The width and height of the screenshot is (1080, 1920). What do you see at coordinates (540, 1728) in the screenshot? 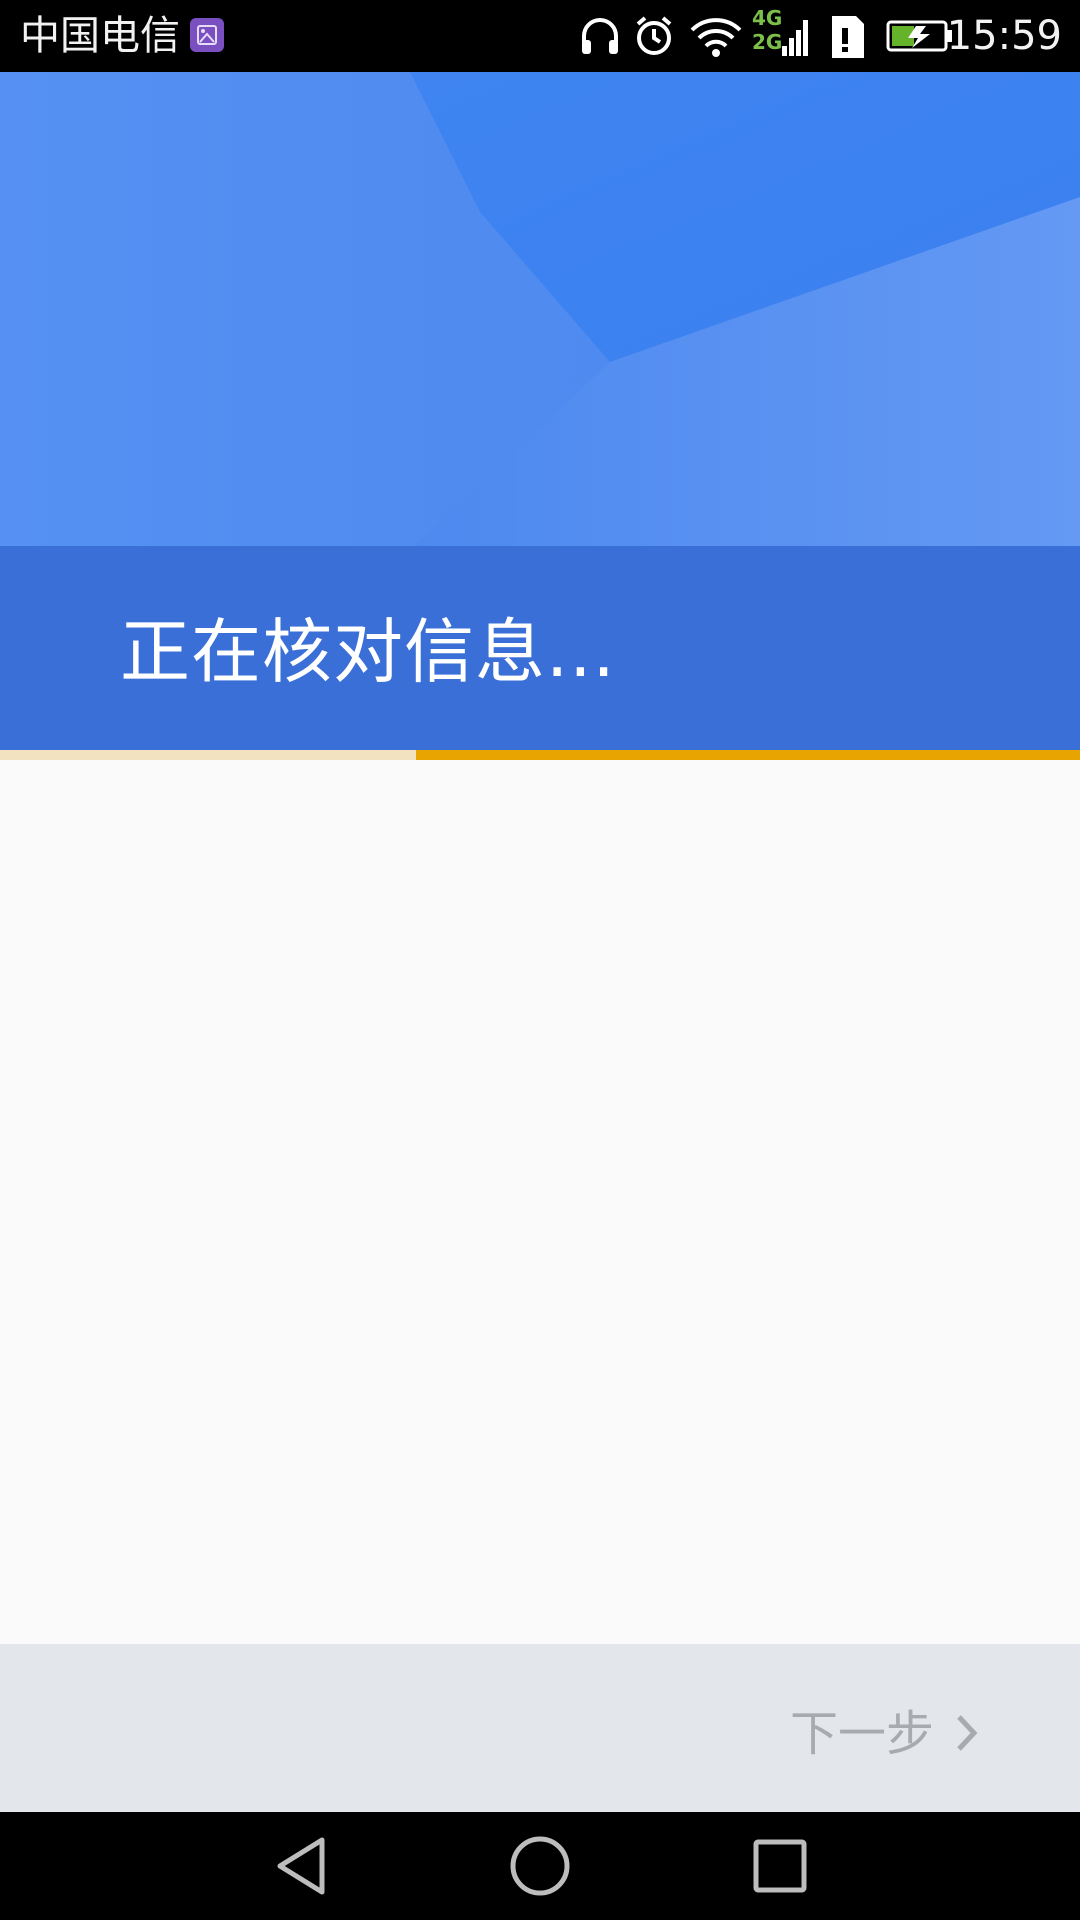
I see `bottom-action-bar: 下一步` at bounding box center [540, 1728].